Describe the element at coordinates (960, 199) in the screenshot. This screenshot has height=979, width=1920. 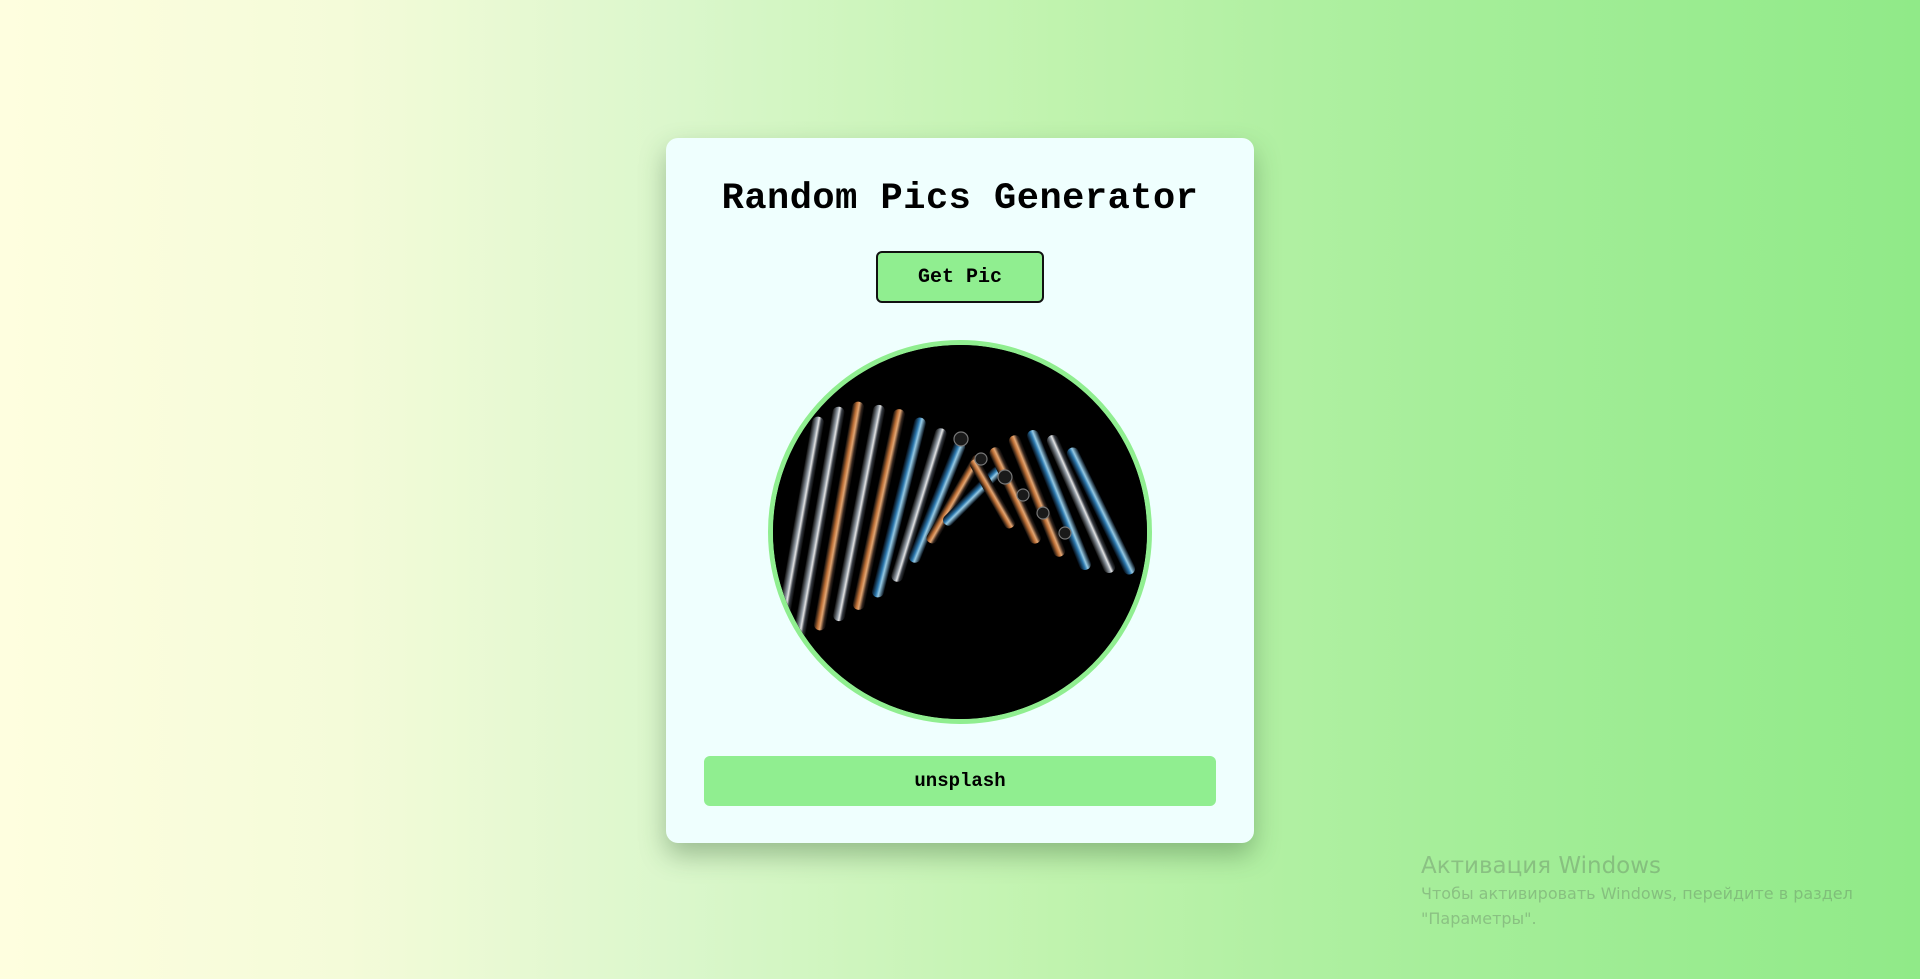
I see `page-title: Random Pics Generator` at that location.